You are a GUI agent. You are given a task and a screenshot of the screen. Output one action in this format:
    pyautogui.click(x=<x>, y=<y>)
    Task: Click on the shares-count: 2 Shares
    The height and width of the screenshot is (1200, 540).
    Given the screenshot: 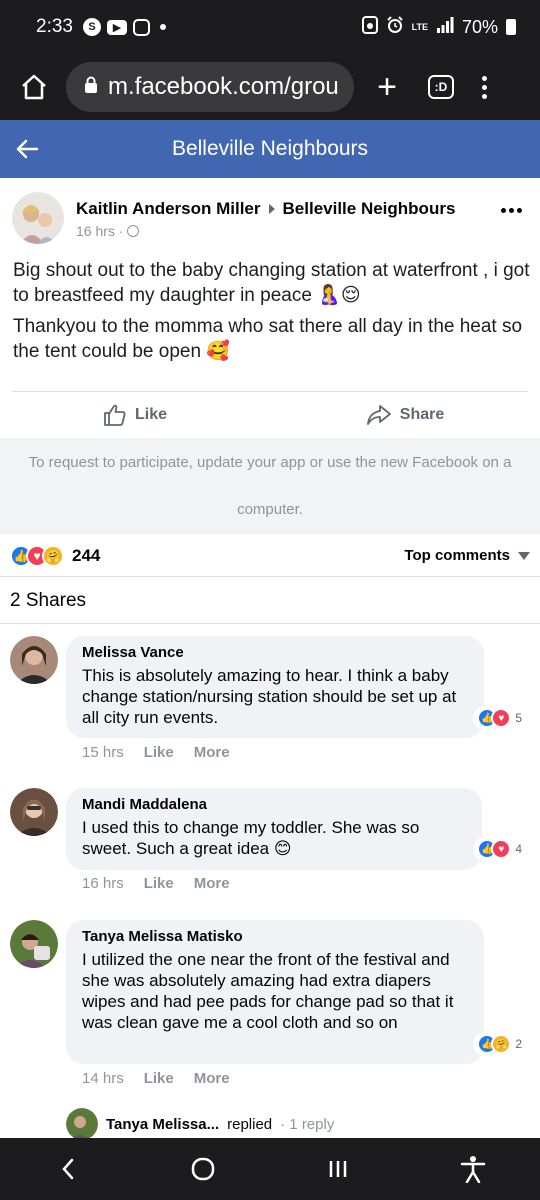 What is the action you would take?
    pyautogui.click(x=270, y=601)
    